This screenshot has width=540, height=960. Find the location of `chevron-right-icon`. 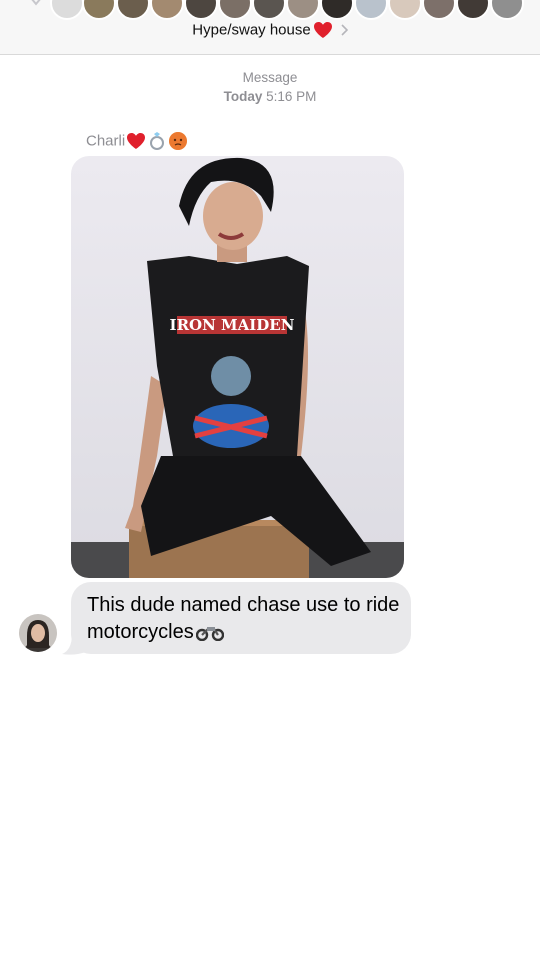

chevron-right-icon is located at coordinates (344, 30).